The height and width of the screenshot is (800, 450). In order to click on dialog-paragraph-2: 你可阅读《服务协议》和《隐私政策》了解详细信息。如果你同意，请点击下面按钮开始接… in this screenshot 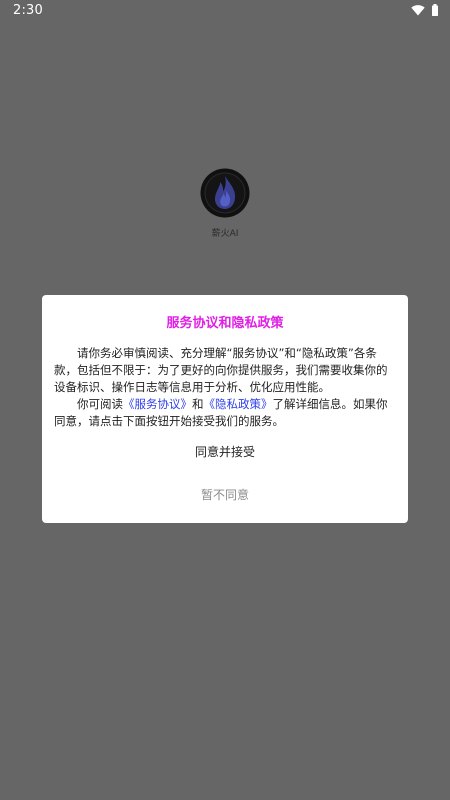, I will do `click(226, 413)`.